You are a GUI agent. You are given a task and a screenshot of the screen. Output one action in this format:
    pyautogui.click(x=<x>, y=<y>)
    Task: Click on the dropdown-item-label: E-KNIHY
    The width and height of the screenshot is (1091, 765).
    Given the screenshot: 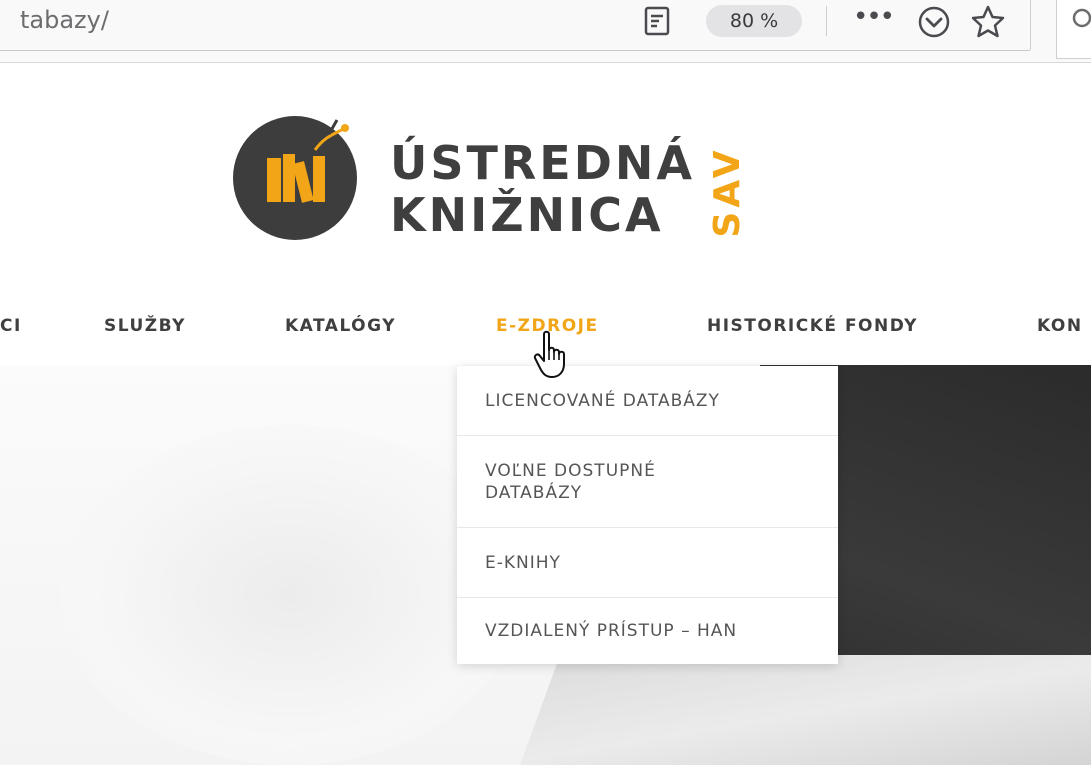 What is the action you would take?
    pyautogui.click(x=523, y=563)
    